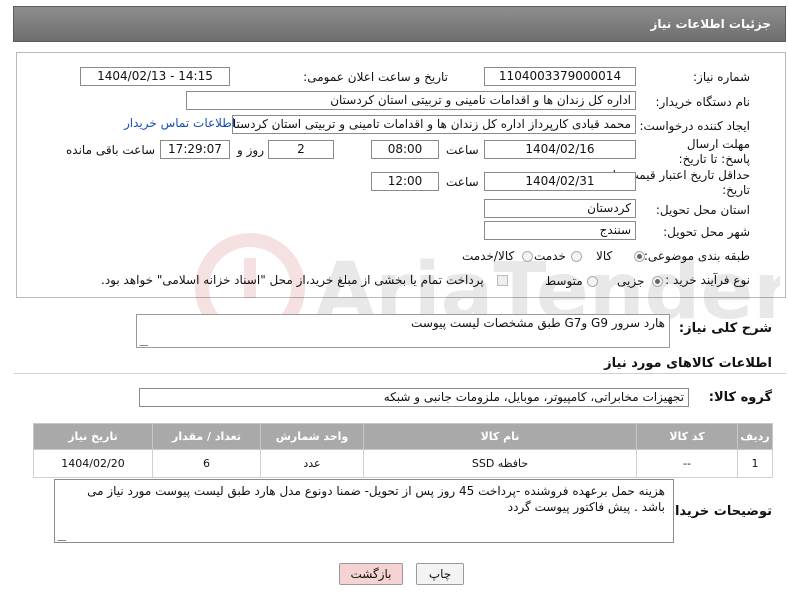 The height and width of the screenshot is (598, 788). I want to click on print-button: چاپ, so click(440, 574).